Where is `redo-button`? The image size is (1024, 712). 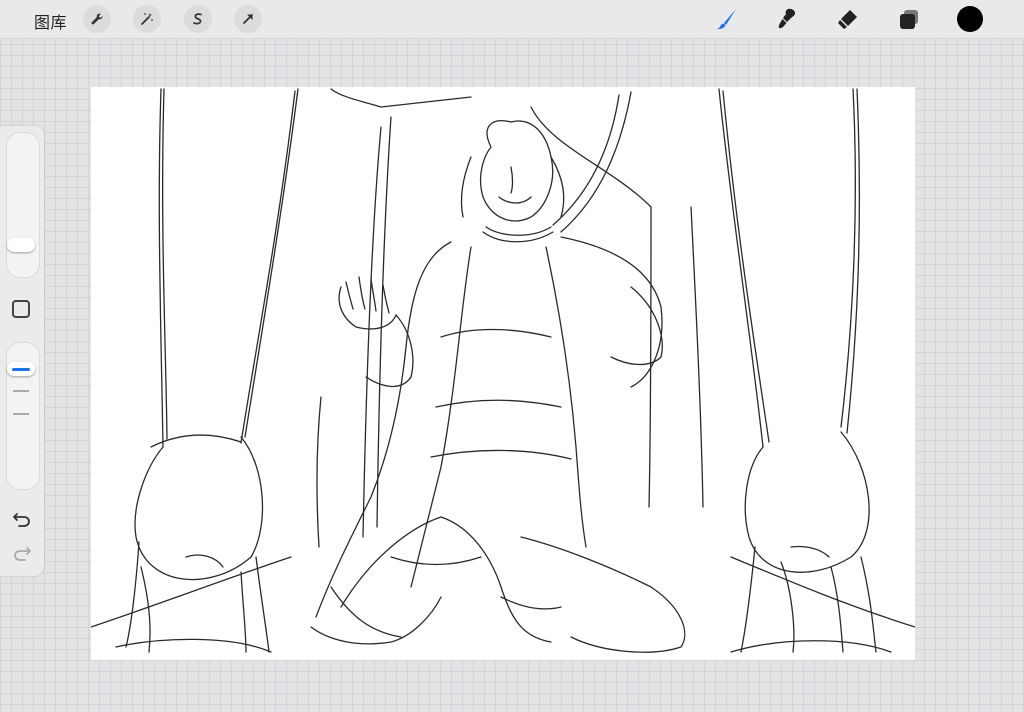 redo-button is located at coordinates (22, 553).